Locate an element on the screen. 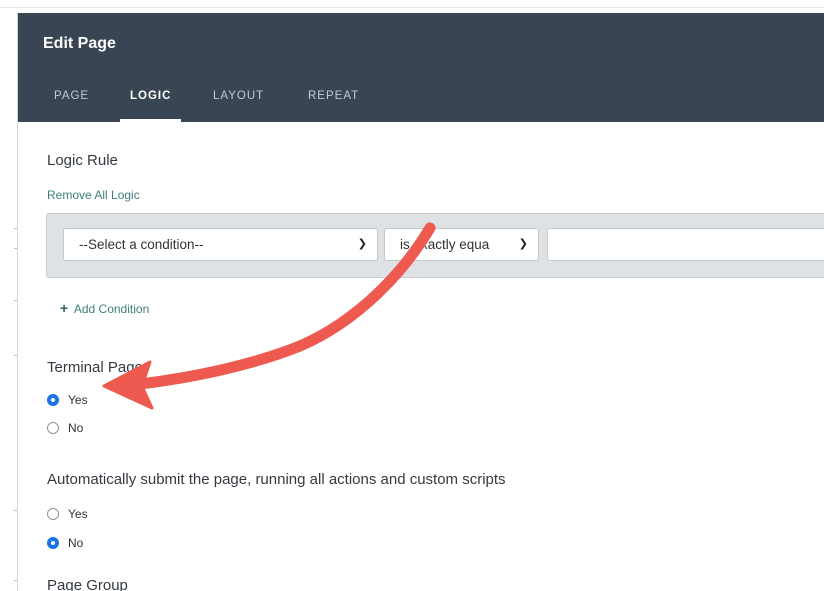 Image resolution: width=824 pixels, height=591 pixels. autosubmit-no-label: No is located at coordinates (76, 543).